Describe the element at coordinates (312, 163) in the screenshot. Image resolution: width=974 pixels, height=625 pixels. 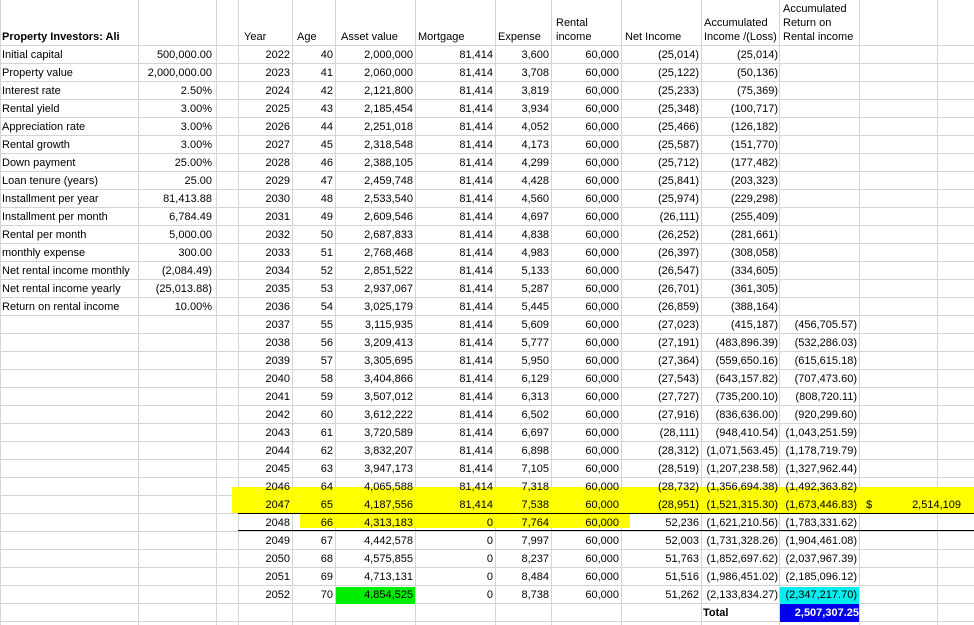
I see `age-cell: 46` at that location.